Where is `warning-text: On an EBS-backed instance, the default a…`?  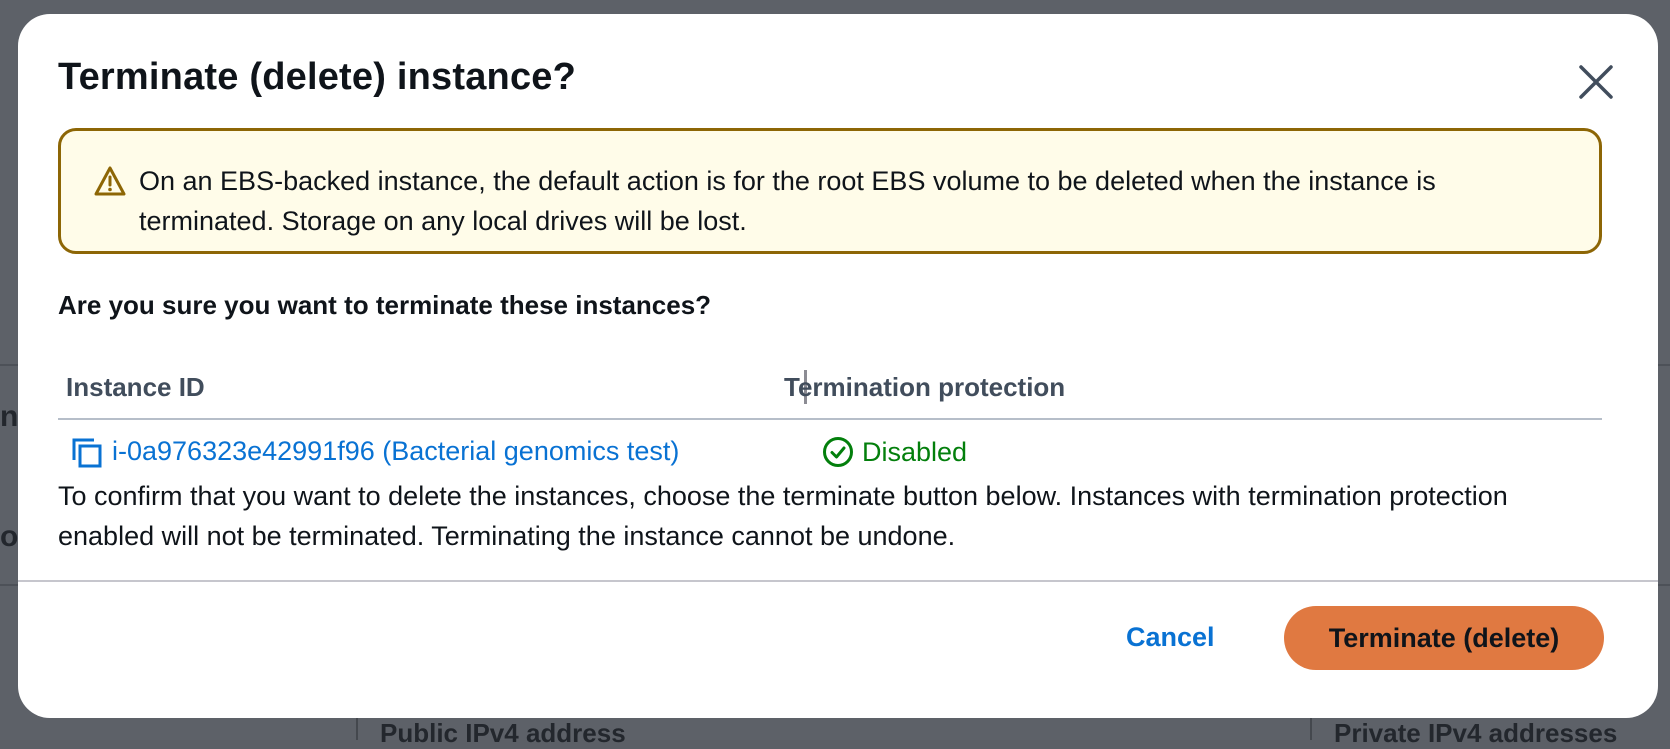
warning-text: On an EBS-backed instance, the default a… is located at coordinates (787, 201).